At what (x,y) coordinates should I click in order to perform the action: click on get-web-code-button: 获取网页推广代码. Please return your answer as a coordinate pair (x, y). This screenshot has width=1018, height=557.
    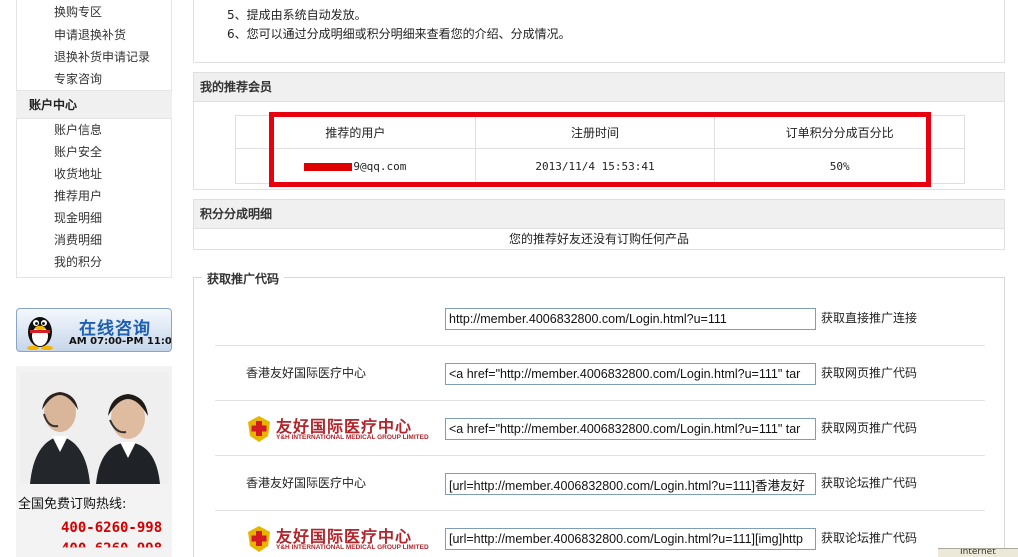
    Looking at the image, I should click on (869, 373).